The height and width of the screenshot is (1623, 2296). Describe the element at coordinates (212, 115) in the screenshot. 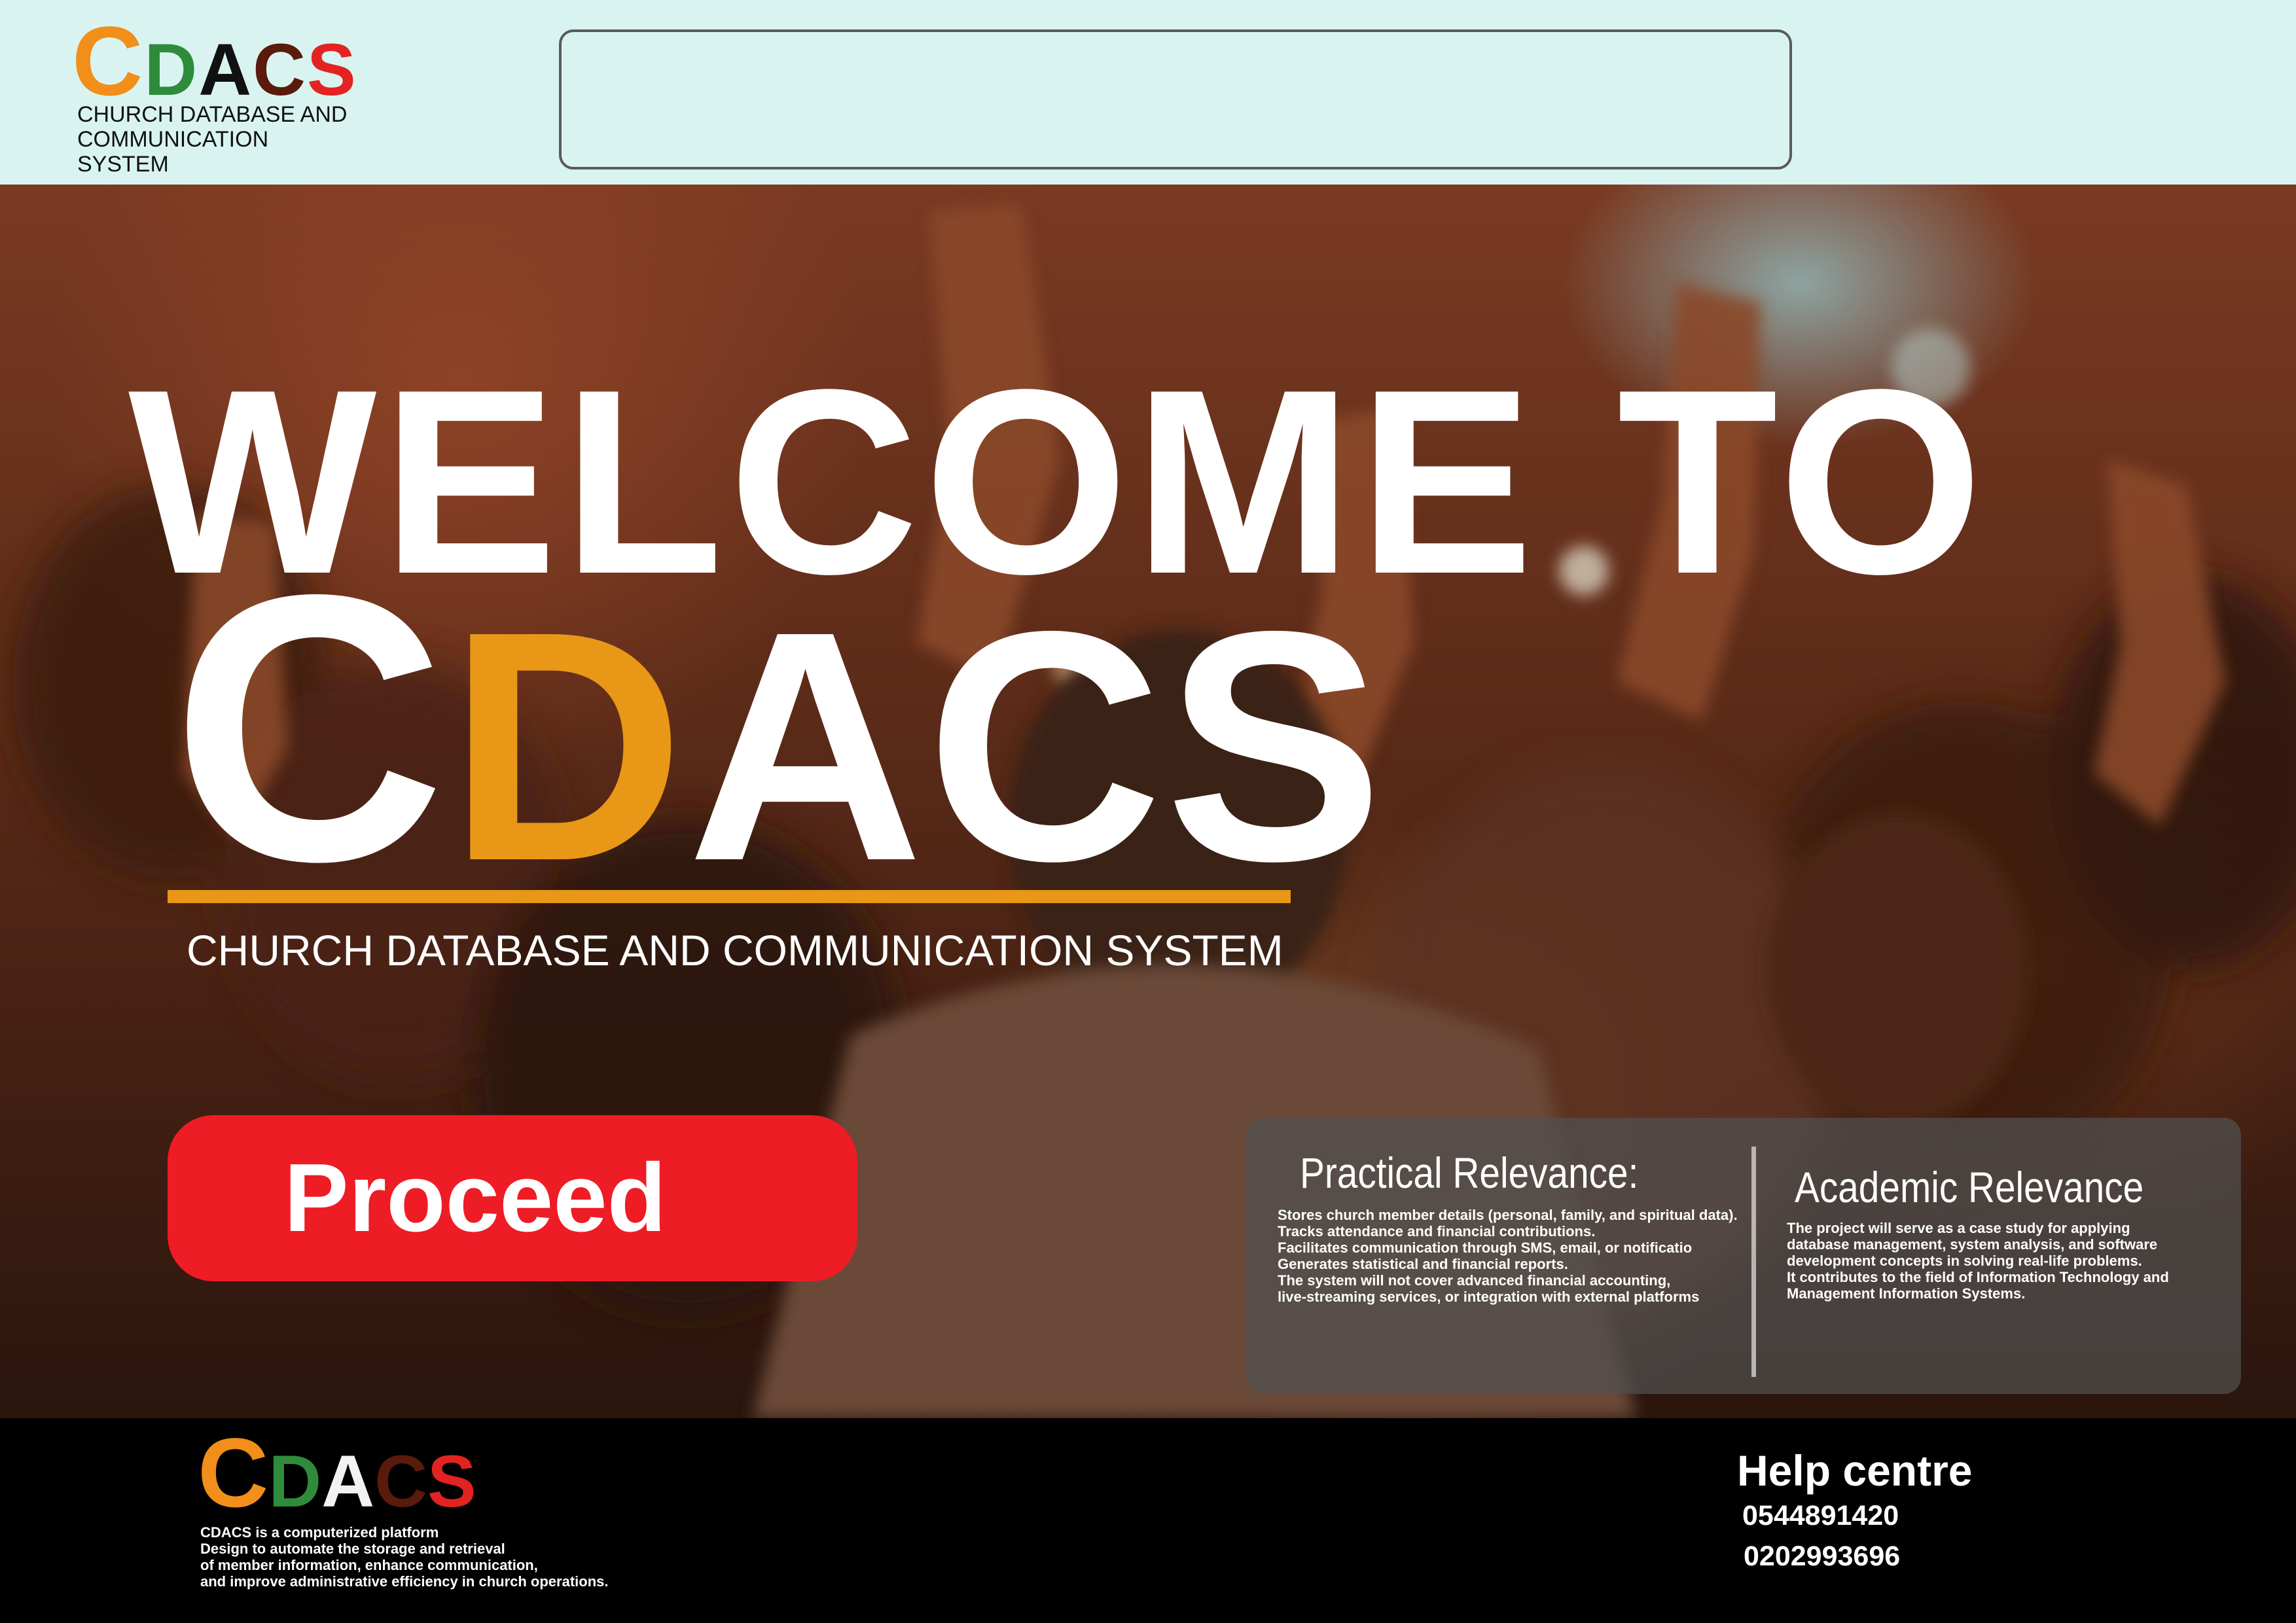

I see `logo-subtitle-line: CHURCH DATABASE AND` at that location.